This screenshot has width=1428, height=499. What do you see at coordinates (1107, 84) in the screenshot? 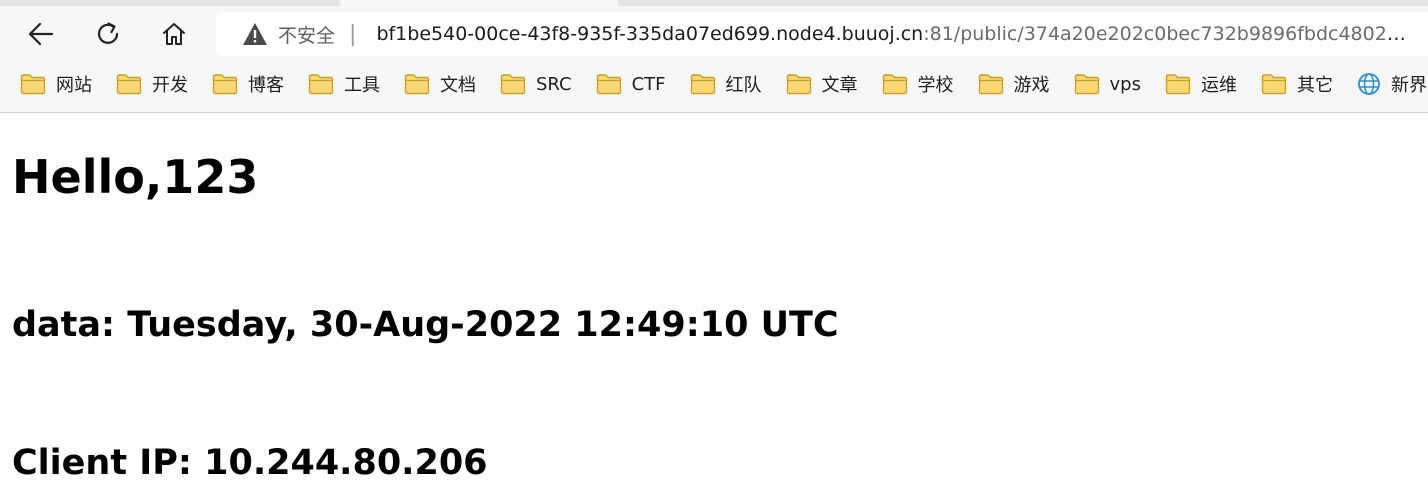
I see `bookmark-item: vps` at bounding box center [1107, 84].